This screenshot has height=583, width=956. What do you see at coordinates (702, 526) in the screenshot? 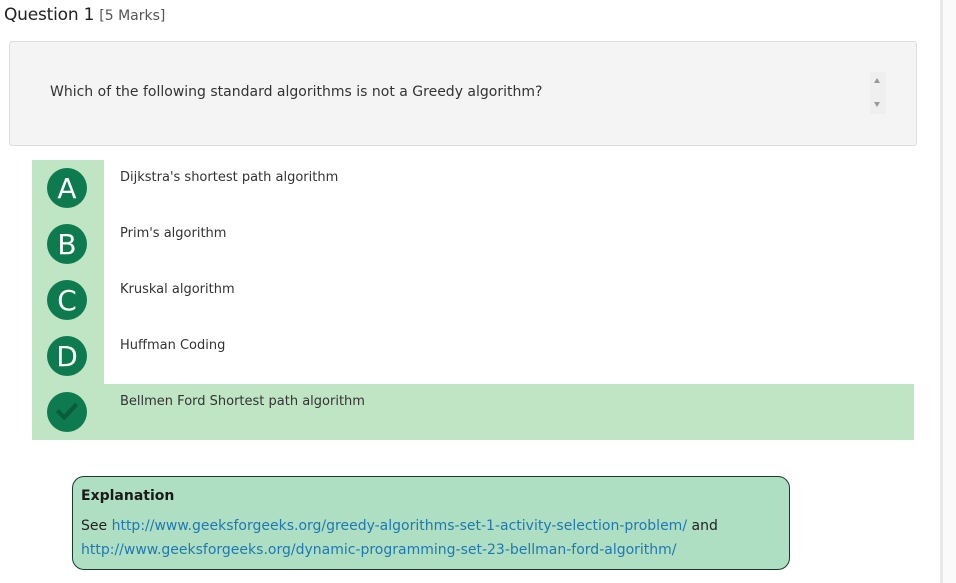
I see `explanation-conjunction: and` at bounding box center [702, 526].